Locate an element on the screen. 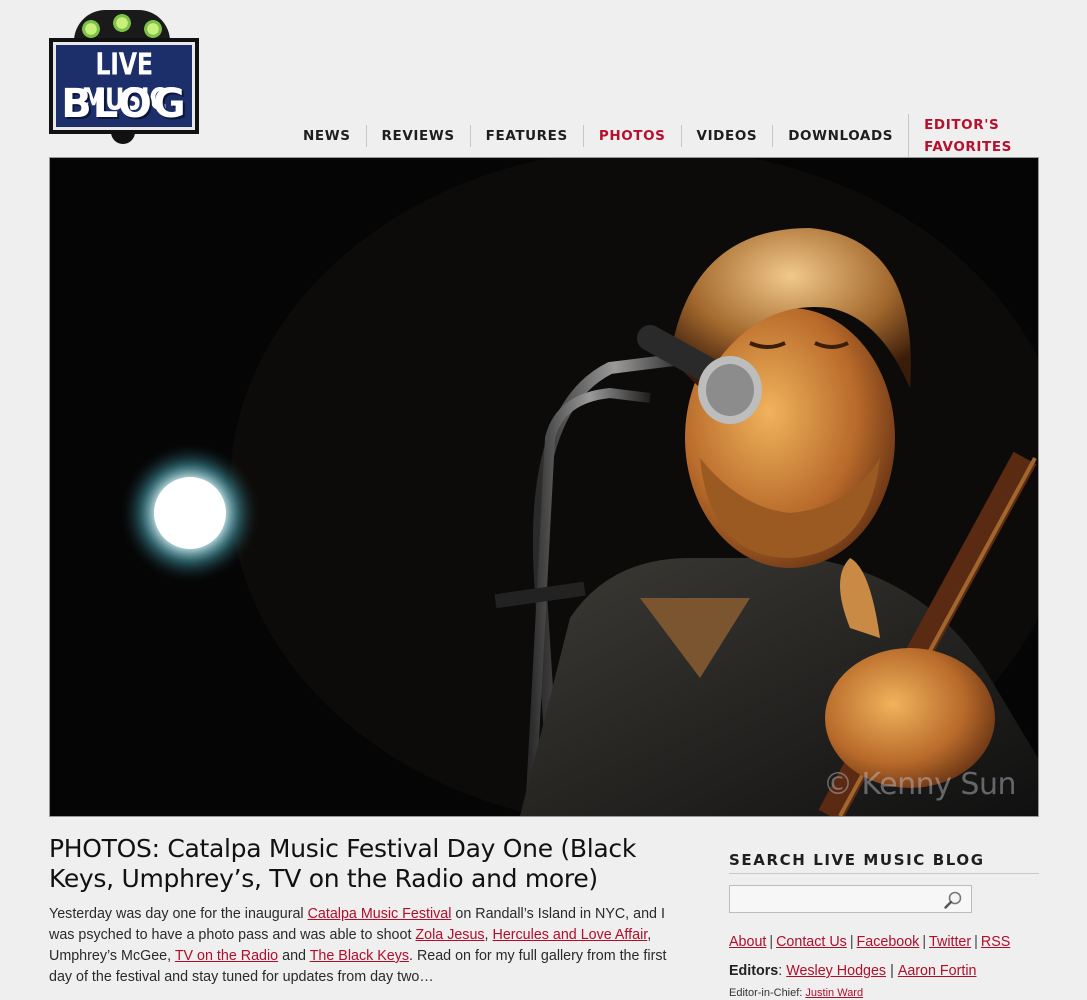 This screenshot has height=1000, width=1087. editors-line: Editors: Wesley Hodges | Aaron Fortin is located at coordinates (853, 971).